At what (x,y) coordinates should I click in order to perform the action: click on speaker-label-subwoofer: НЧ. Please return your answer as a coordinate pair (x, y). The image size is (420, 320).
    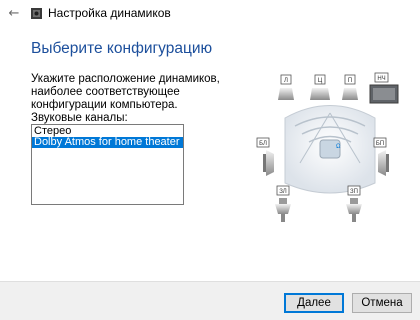
    Looking at the image, I should click on (381, 79).